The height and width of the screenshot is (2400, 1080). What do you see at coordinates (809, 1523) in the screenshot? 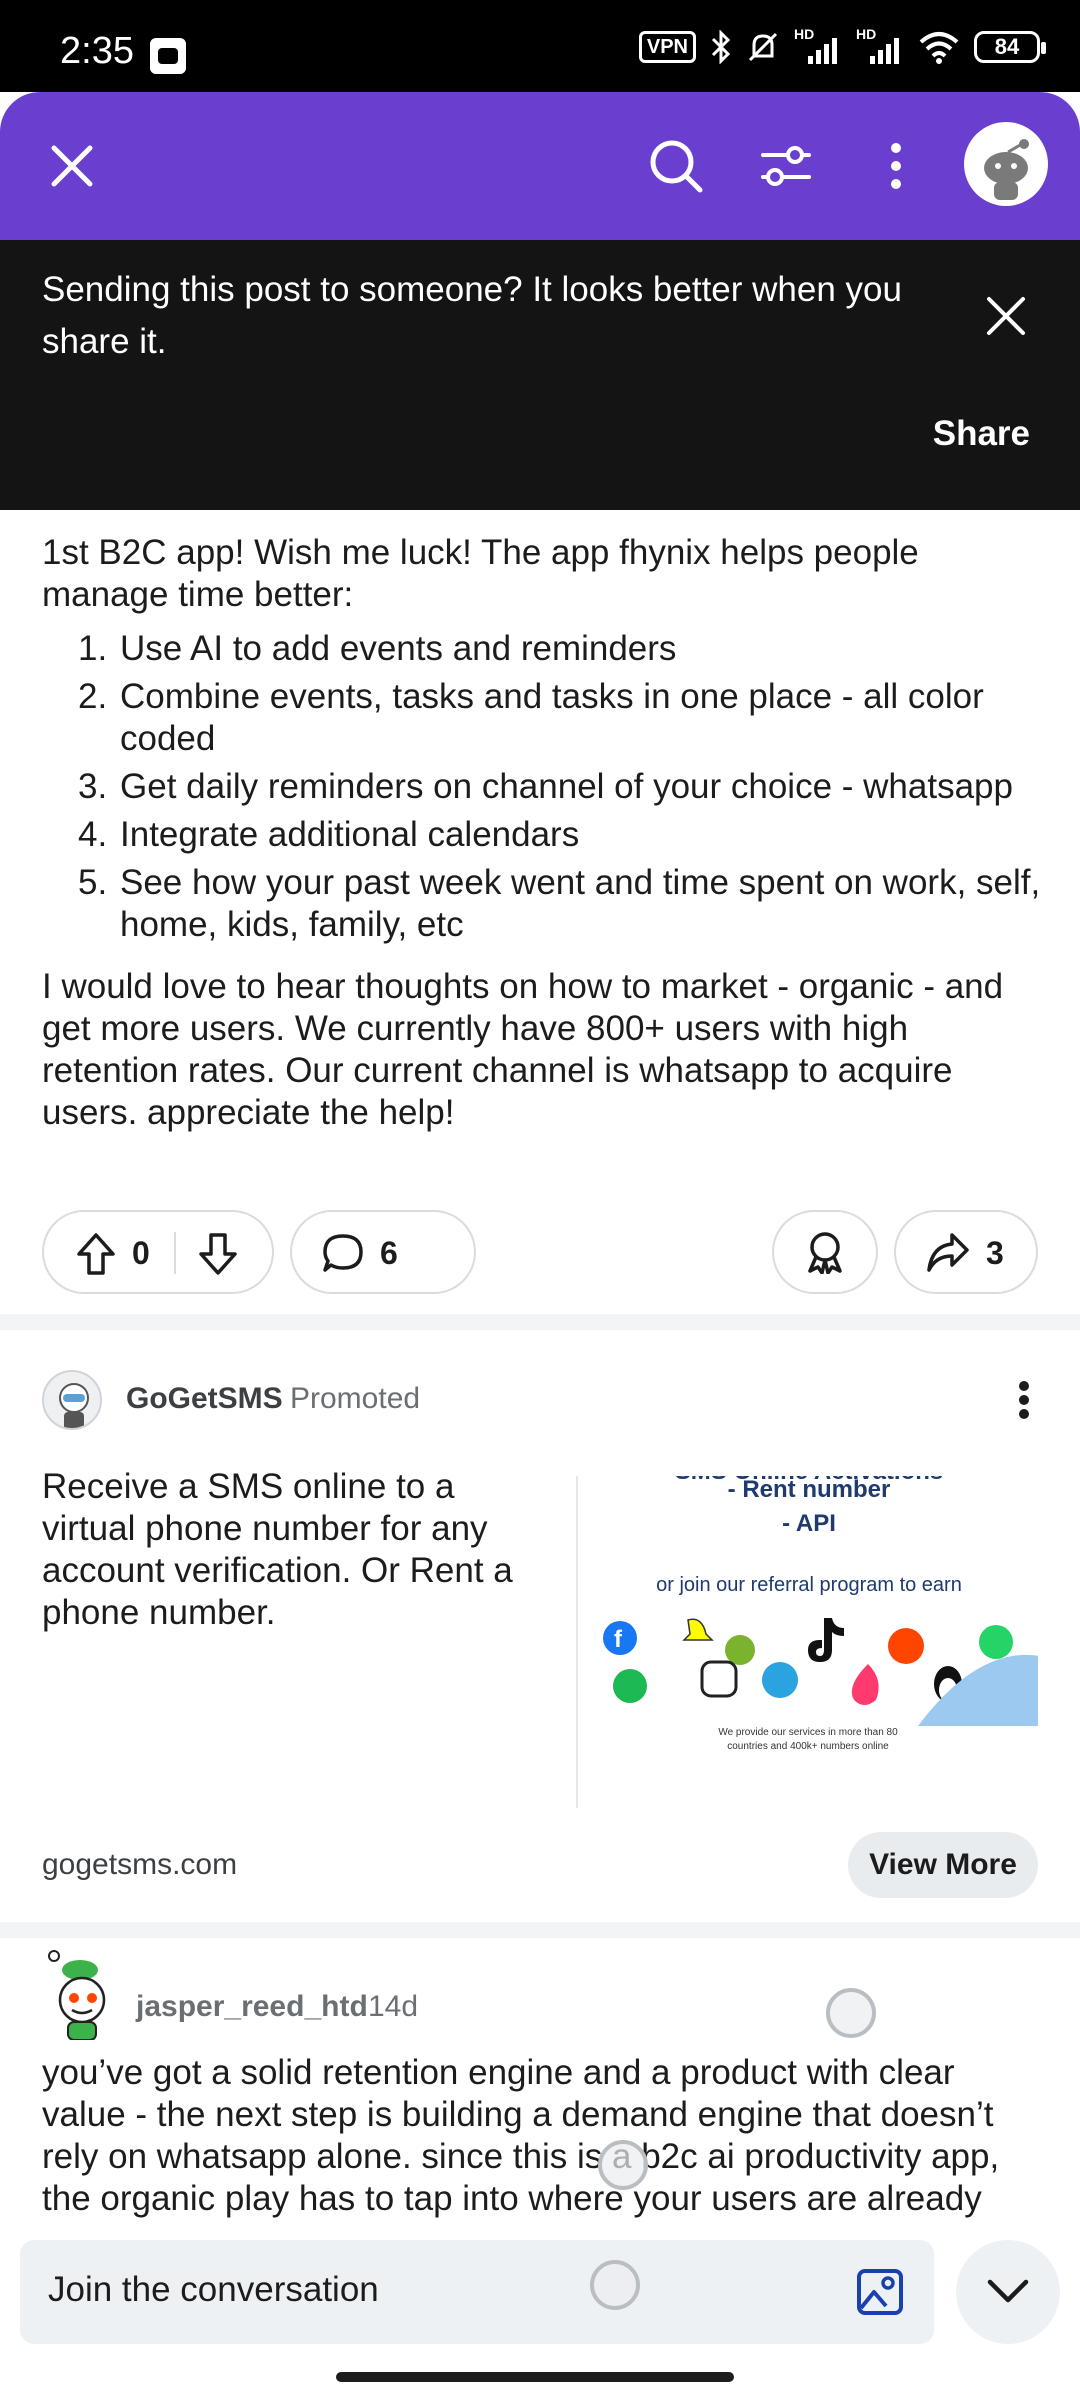
I see `ad-image-line3: - API` at bounding box center [809, 1523].